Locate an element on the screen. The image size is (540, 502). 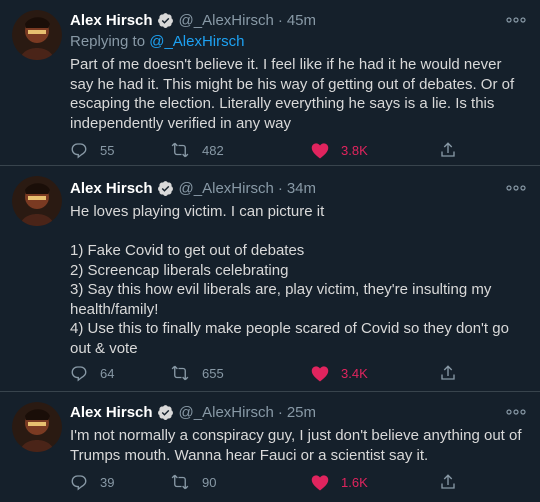
tweet-timestamp: 45m is located at coordinates (301, 20).